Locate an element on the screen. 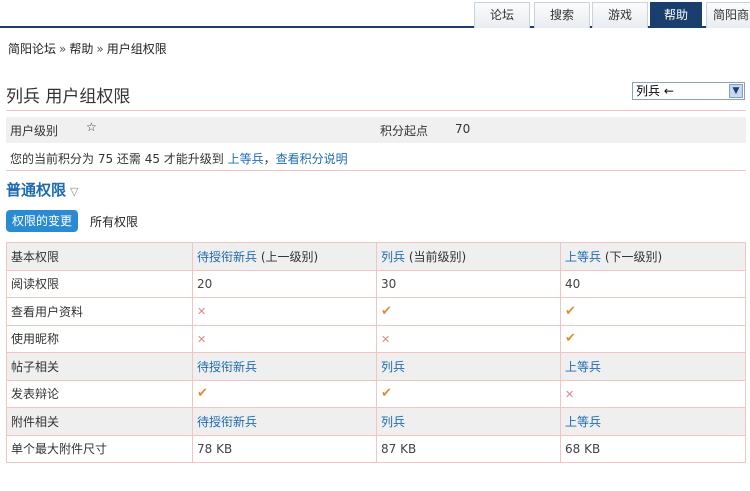 The height and width of the screenshot is (491, 750). permission-value: 20 is located at coordinates (205, 283).